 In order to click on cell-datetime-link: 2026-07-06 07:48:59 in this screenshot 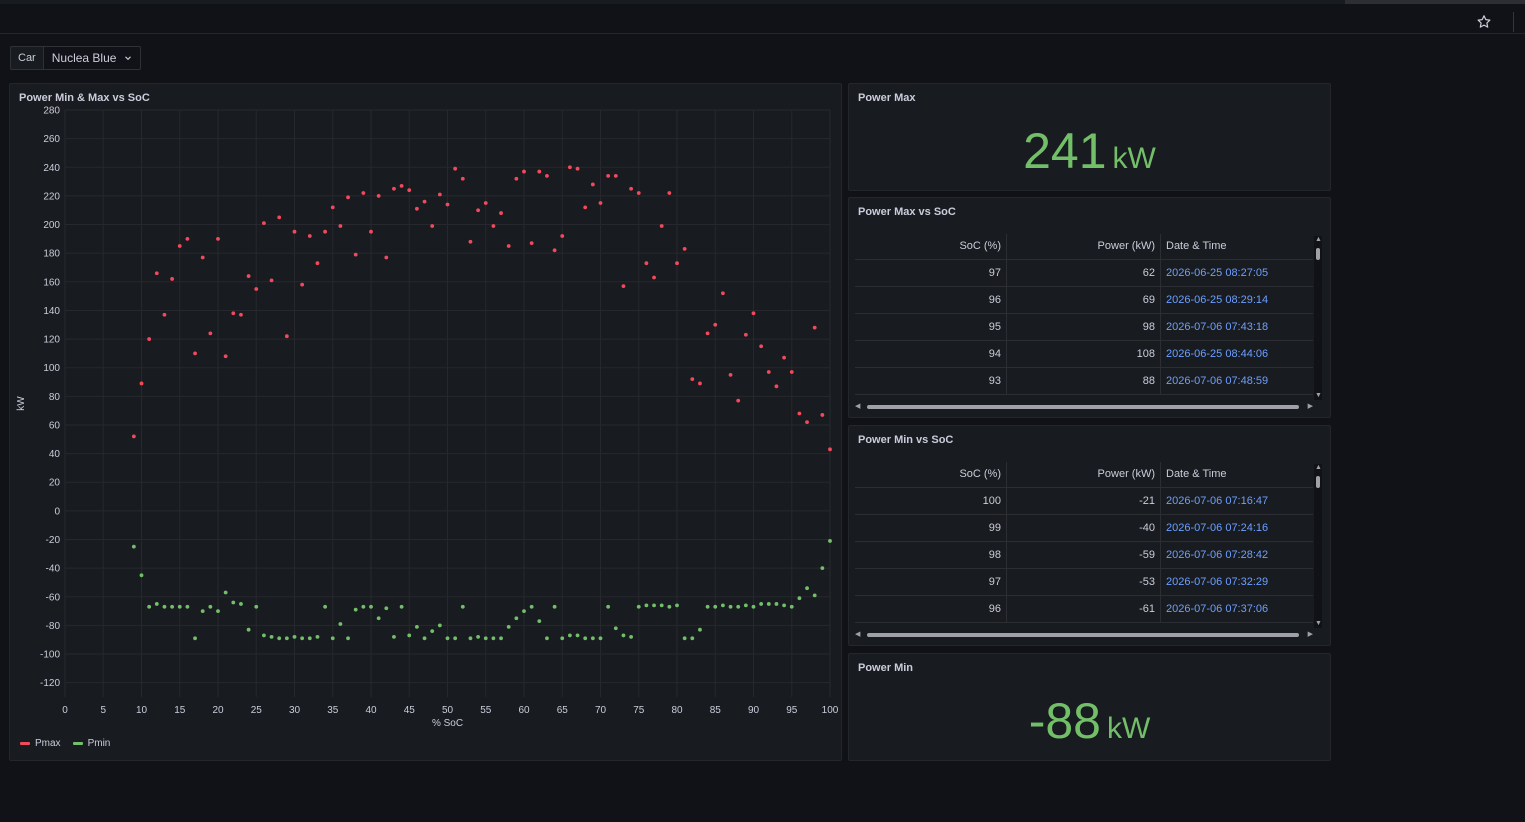, I will do `click(1237, 381)`.